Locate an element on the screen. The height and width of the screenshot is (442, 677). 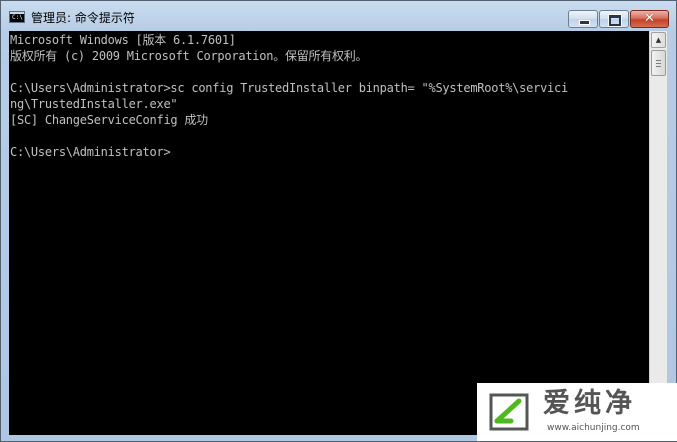
watermark-url: www.aichunjing.com is located at coordinates (593, 428).